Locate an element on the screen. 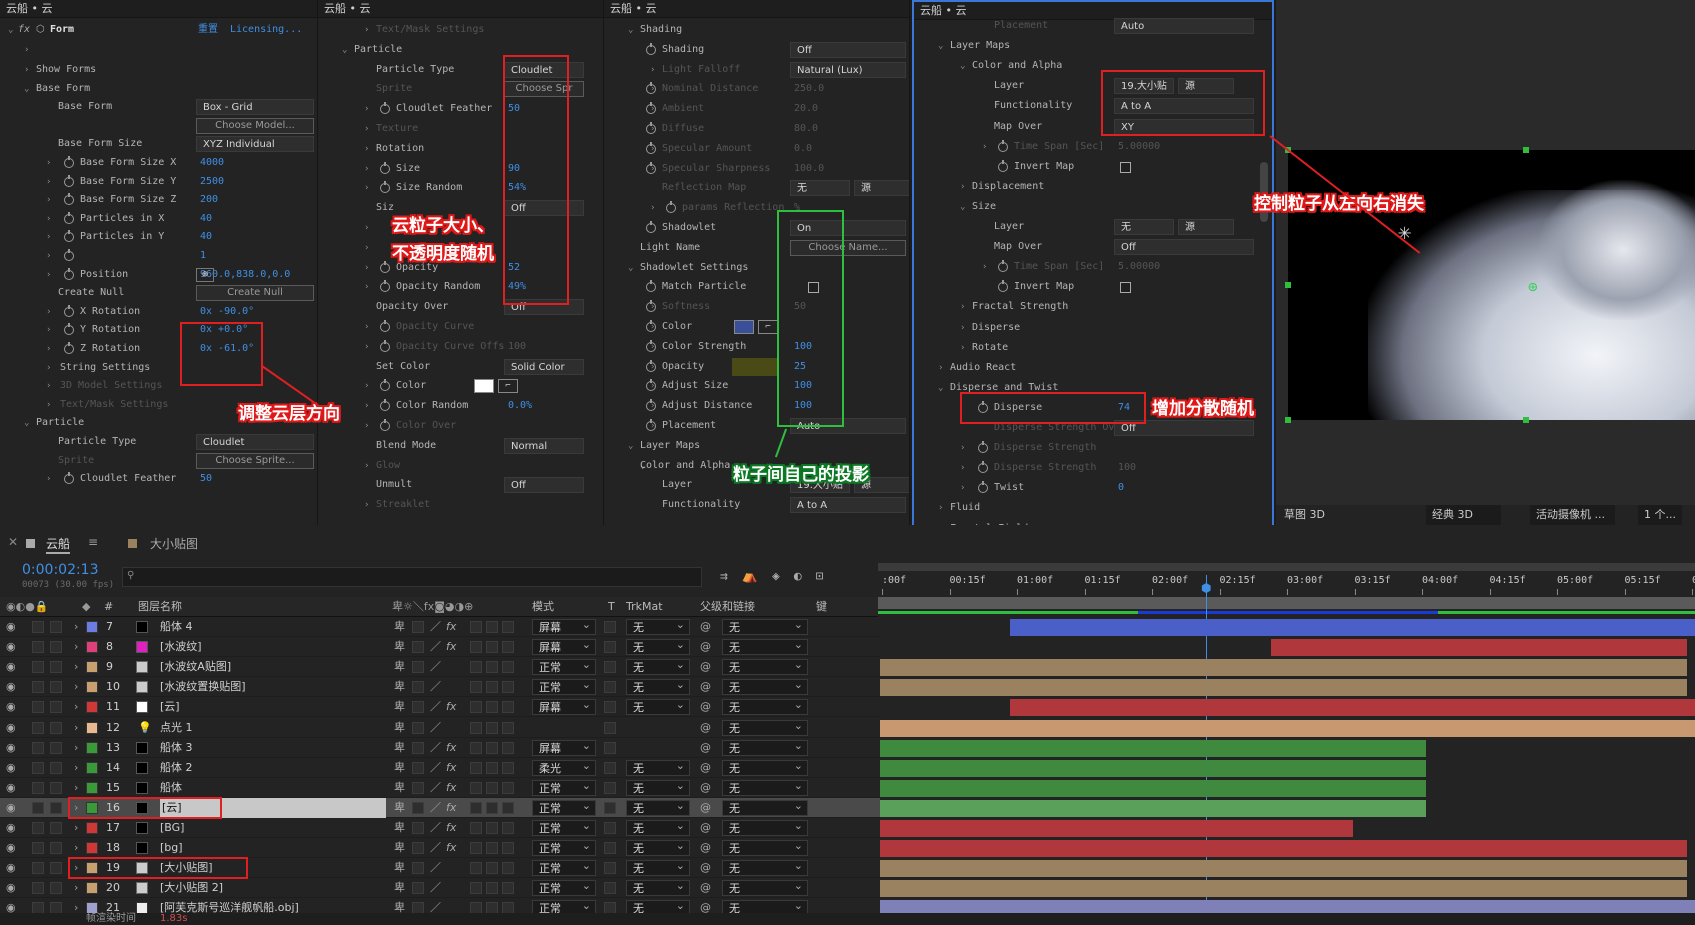 The width and height of the screenshot is (1695, 925). layer-duration-bar is located at coordinates (1153, 768).